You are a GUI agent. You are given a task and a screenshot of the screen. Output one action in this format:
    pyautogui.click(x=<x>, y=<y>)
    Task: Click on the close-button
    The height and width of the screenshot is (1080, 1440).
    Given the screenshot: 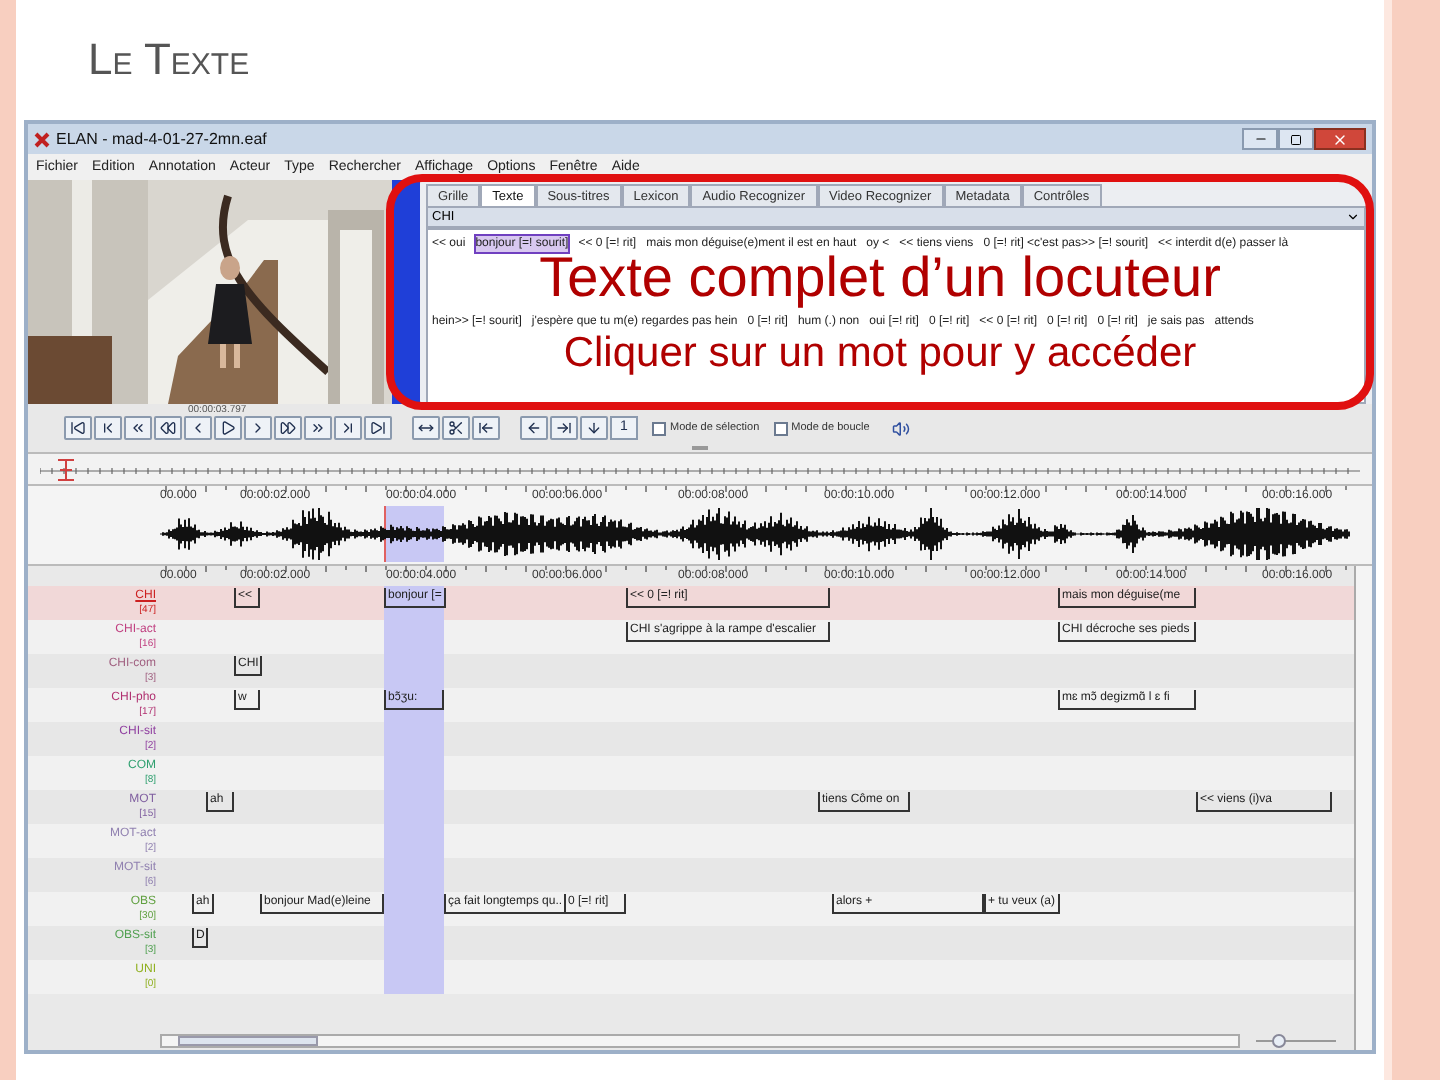 What is the action you would take?
    pyautogui.click(x=1340, y=139)
    